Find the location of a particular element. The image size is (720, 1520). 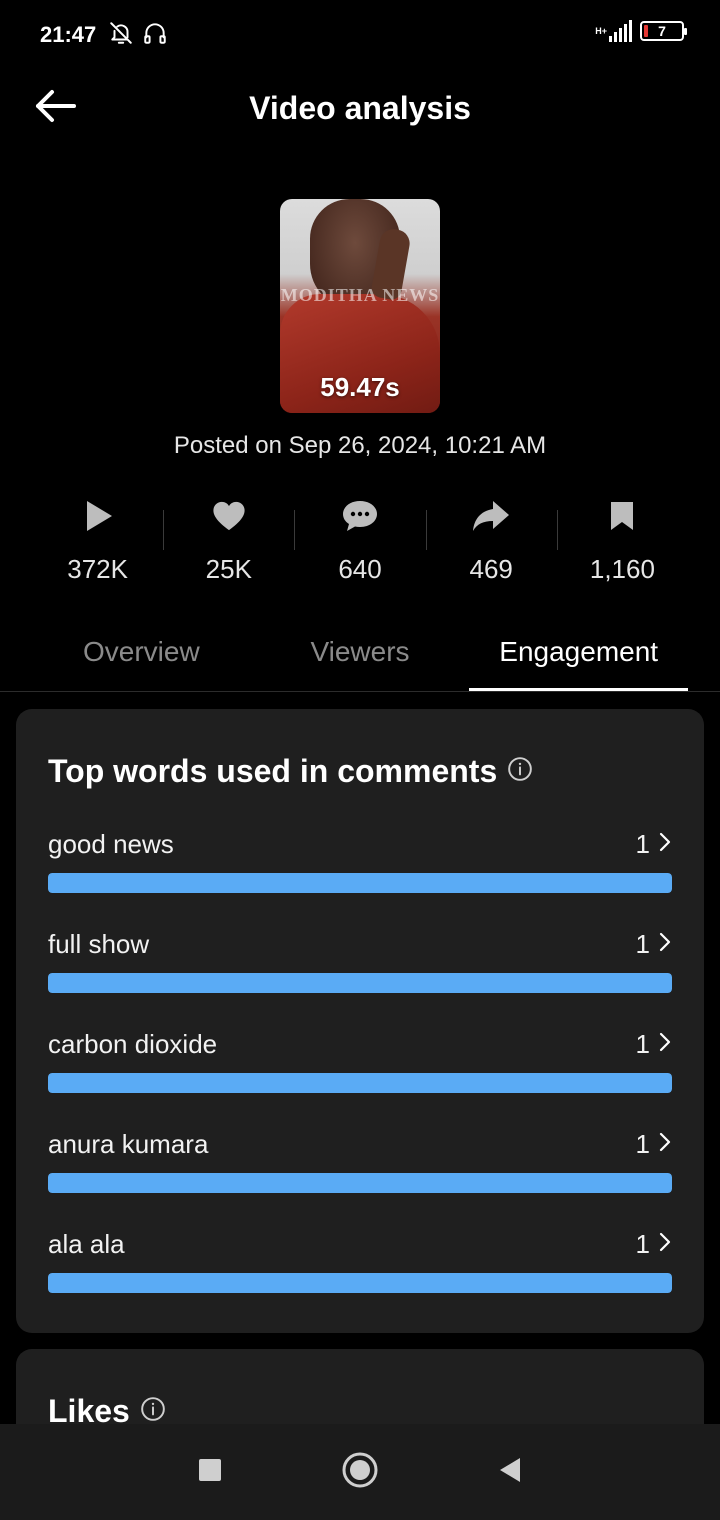

stat-value: 469 is located at coordinates (491, 569).